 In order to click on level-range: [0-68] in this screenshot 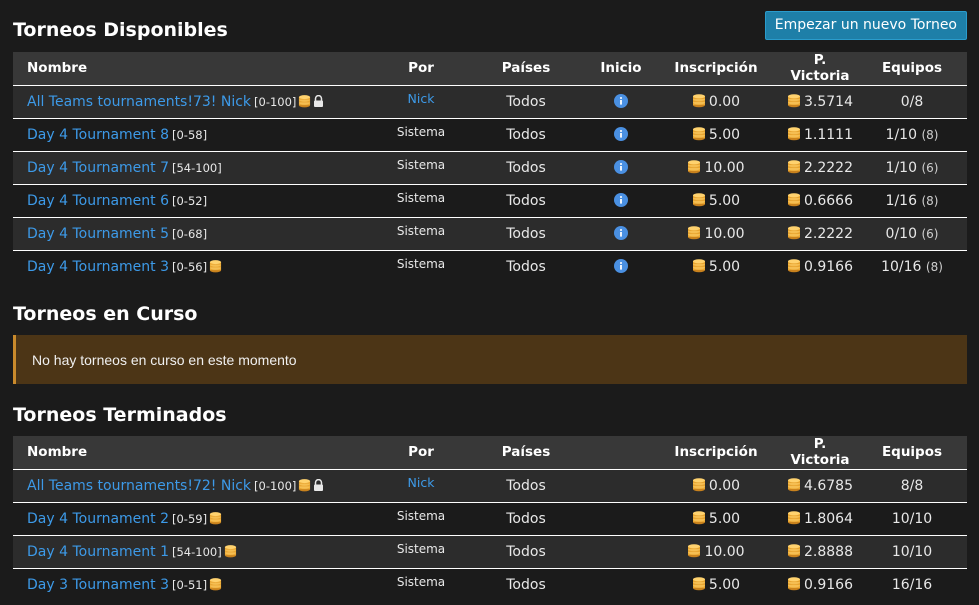, I will do `click(190, 233)`.